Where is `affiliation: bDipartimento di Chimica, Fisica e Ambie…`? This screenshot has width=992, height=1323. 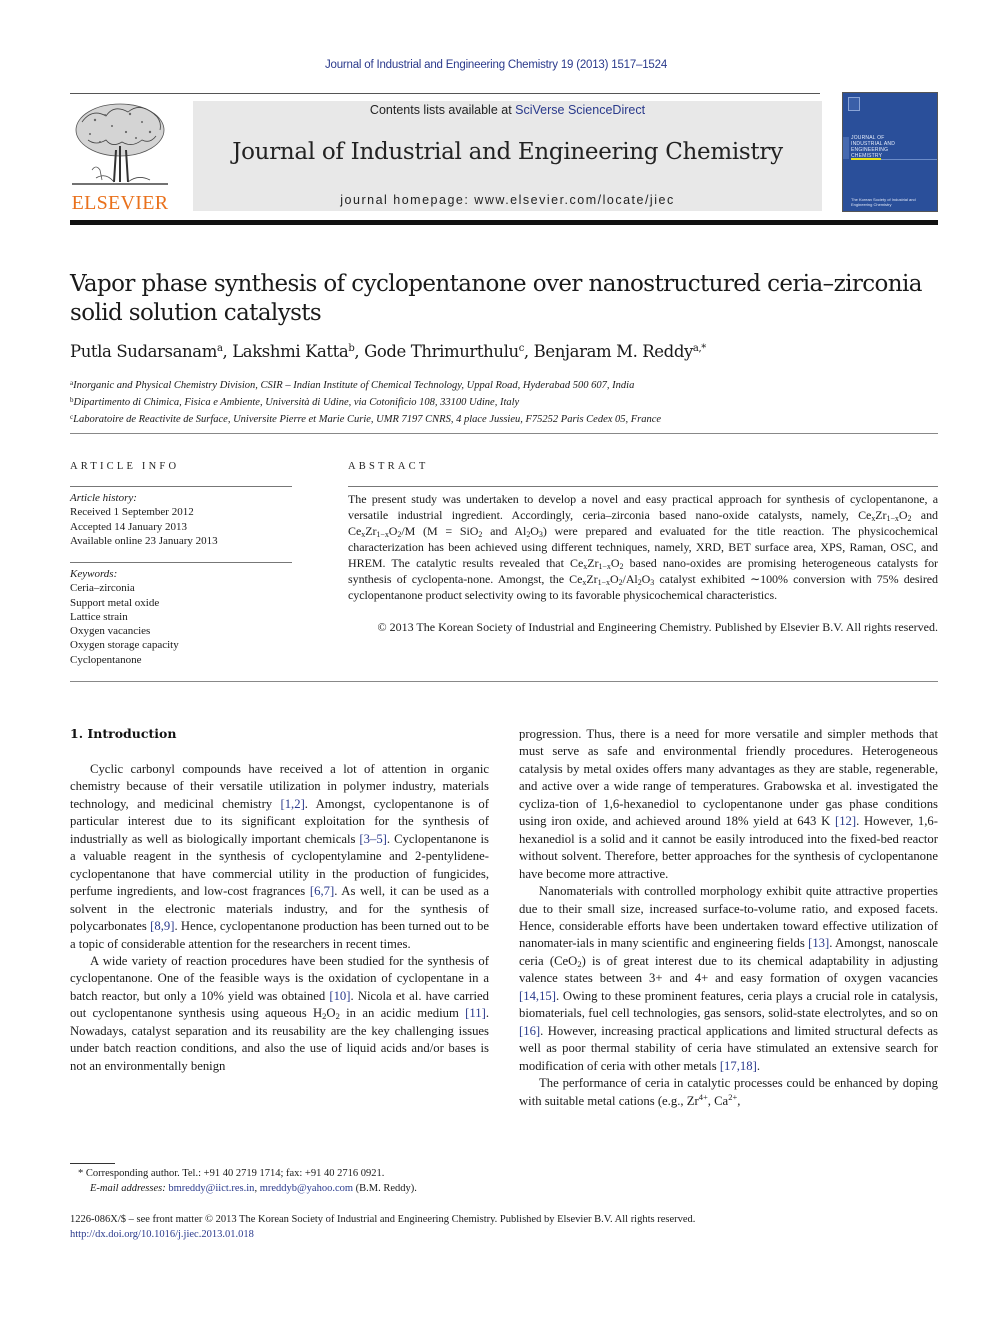 affiliation: bDipartimento di Chimica, Fisica e Ambie… is located at coordinates (505, 401).